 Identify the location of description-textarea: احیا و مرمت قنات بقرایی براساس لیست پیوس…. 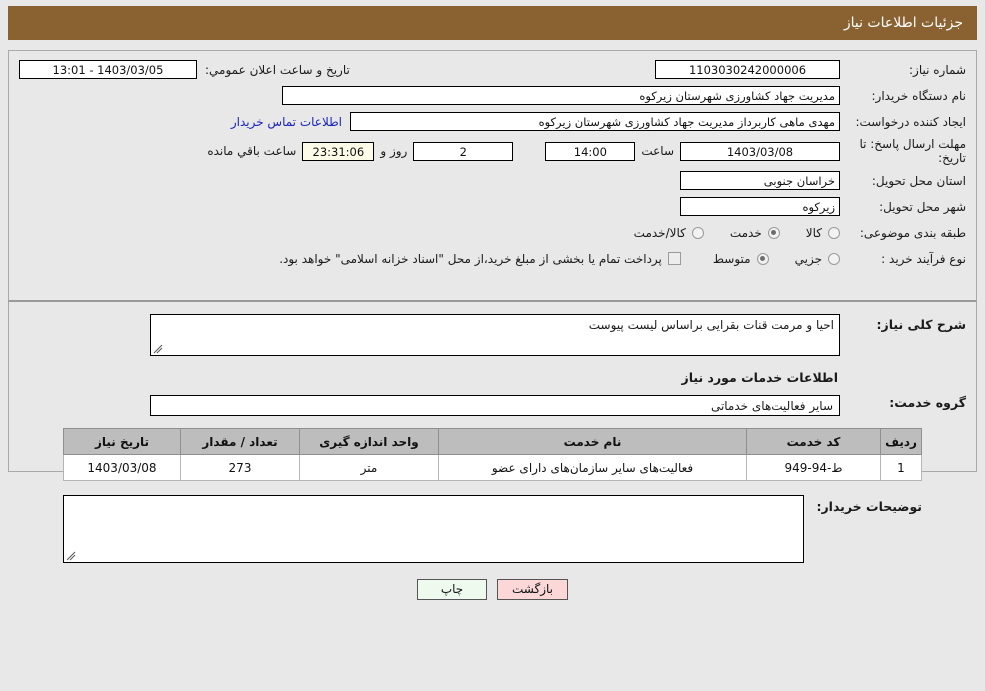
(495, 335).